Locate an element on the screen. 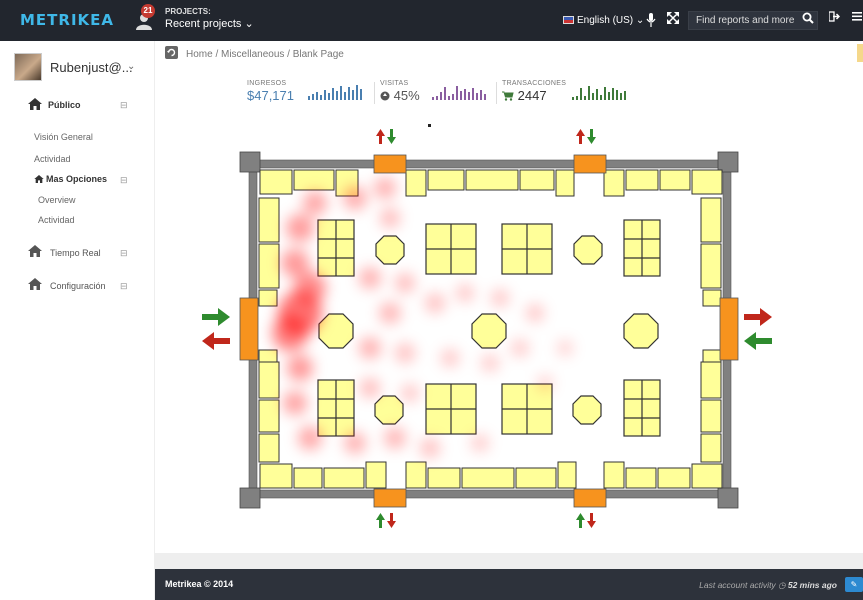 This screenshot has width=863, height=600. stat-ingresos: INGRESOS $47,171 is located at coordinates (270, 91).